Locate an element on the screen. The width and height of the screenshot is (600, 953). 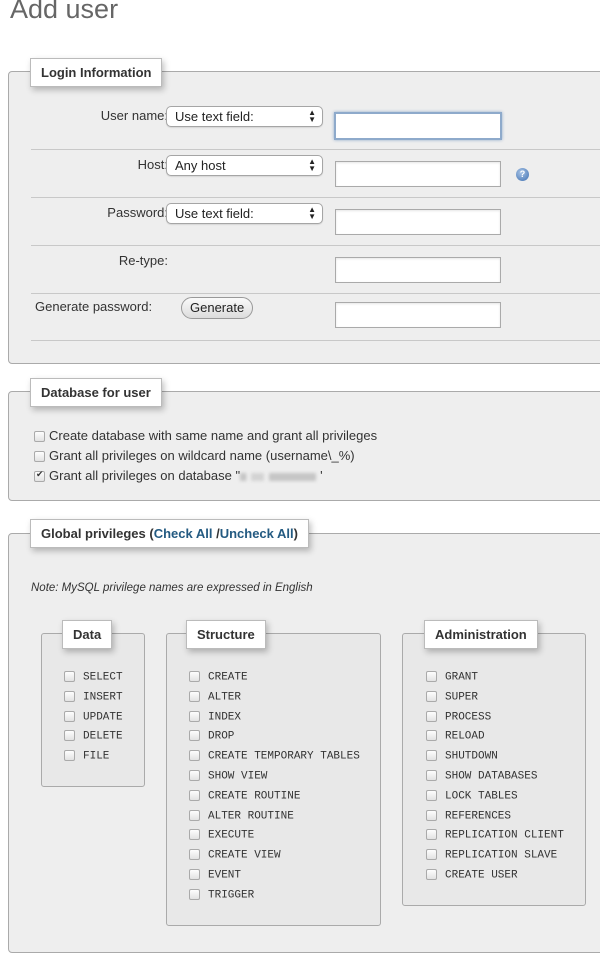
host-select: Any host ▲ ▼ is located at coordinates (244, 165).